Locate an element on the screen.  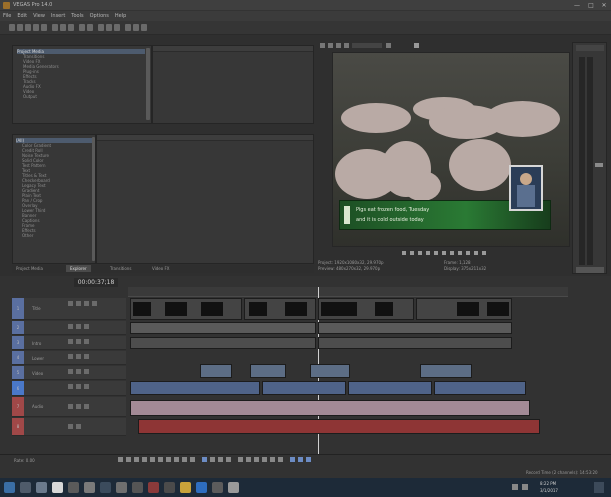
fx-tree-scrollbar is located at coordinates (93, 199).